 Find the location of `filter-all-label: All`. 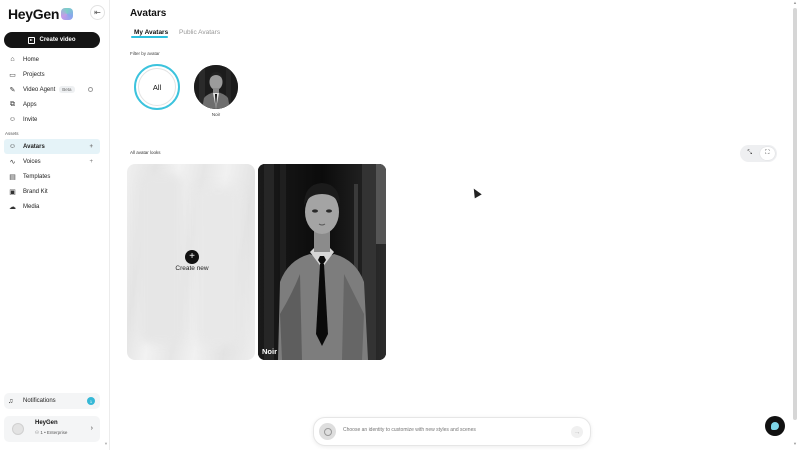

filter-all-label: All is located at coordinates (157, 87).